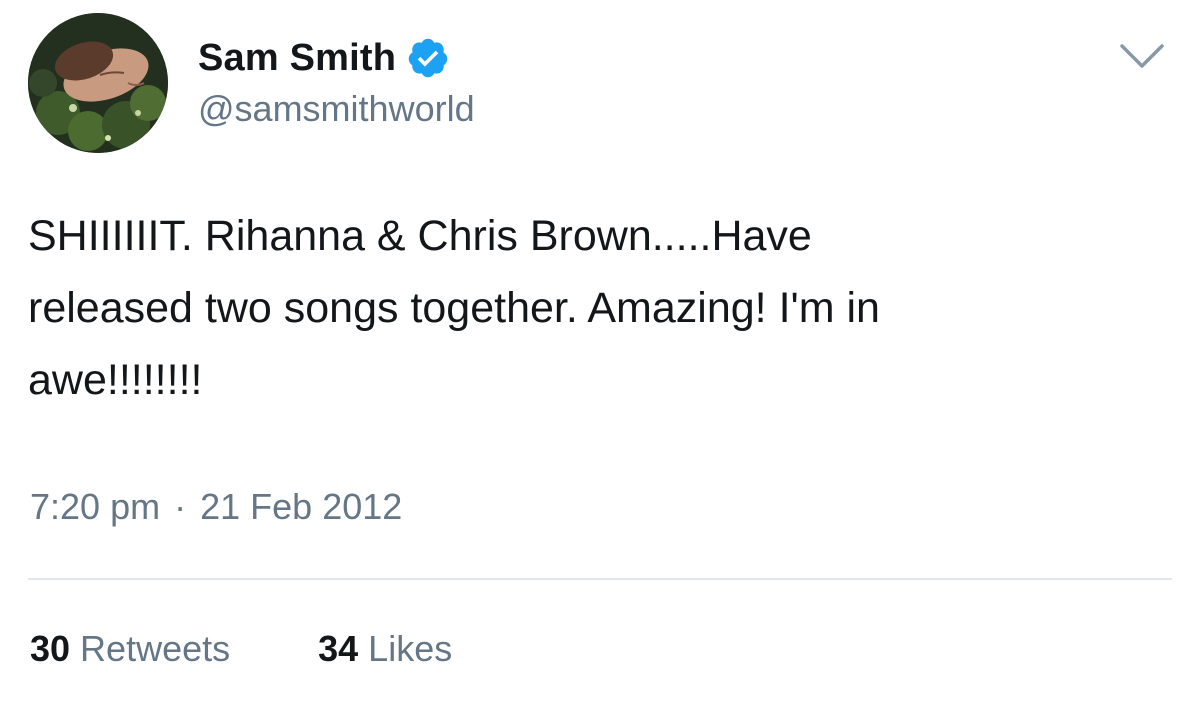 The height and width of the screenshot is (709, 1200). Describe the element at coordinates (600, 579) in the screenshot. I see `divider` at that location.